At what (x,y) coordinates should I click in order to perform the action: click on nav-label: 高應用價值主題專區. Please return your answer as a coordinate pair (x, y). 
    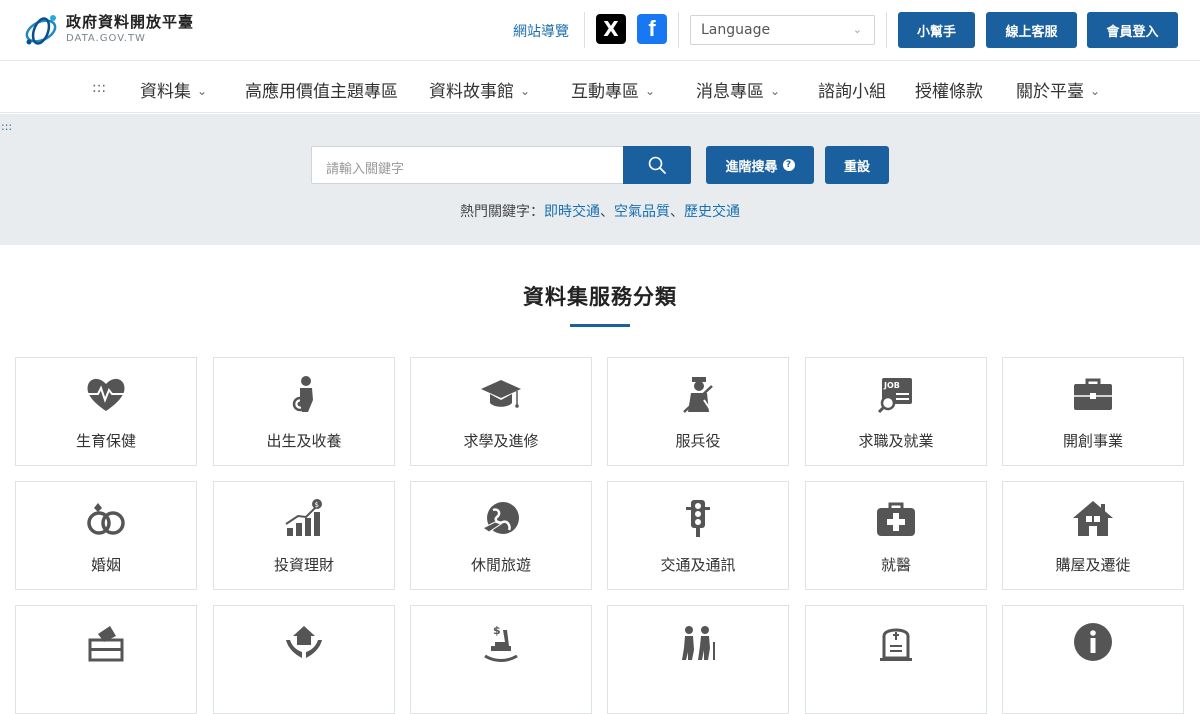
    Looking at the image, I should click on (321, 92).